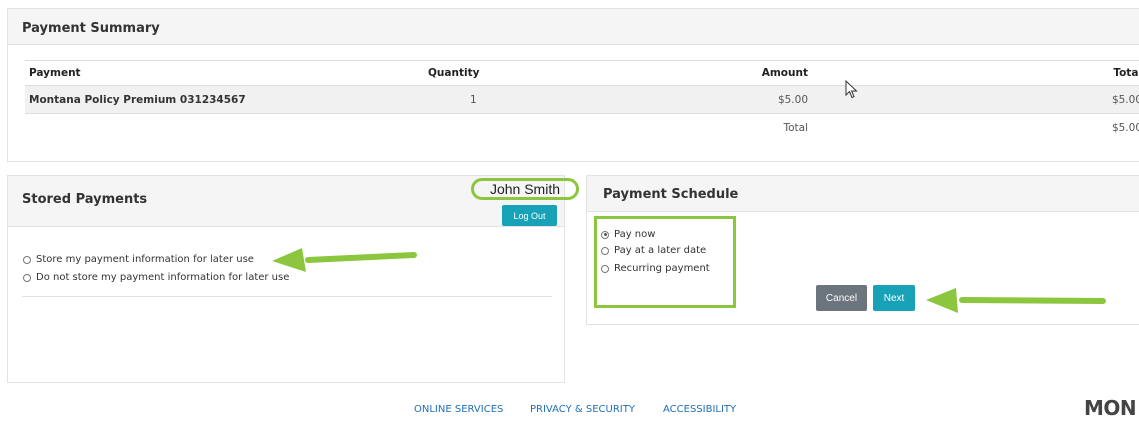  I want to click on stored-payments-header: Stored Payments John Smith Log Out, so click(293, 201).